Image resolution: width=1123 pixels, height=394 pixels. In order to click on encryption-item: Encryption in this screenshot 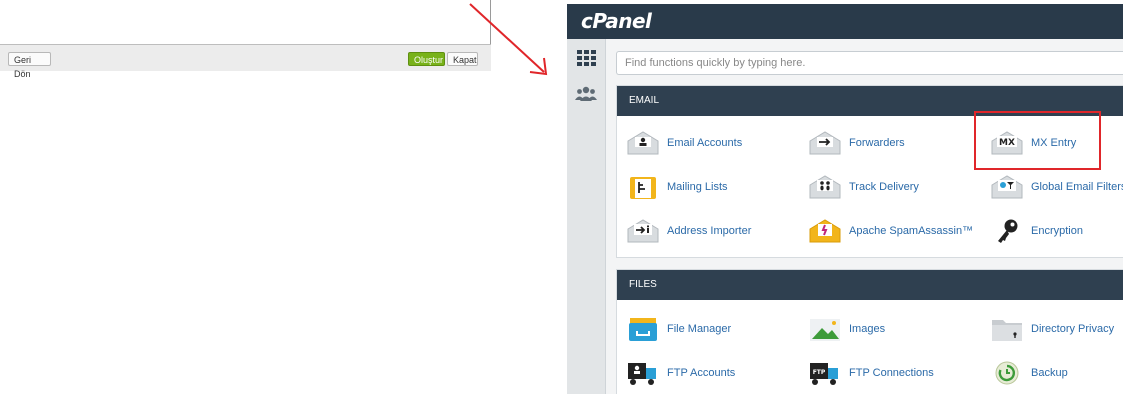, I will do `click(1036, 231)`.